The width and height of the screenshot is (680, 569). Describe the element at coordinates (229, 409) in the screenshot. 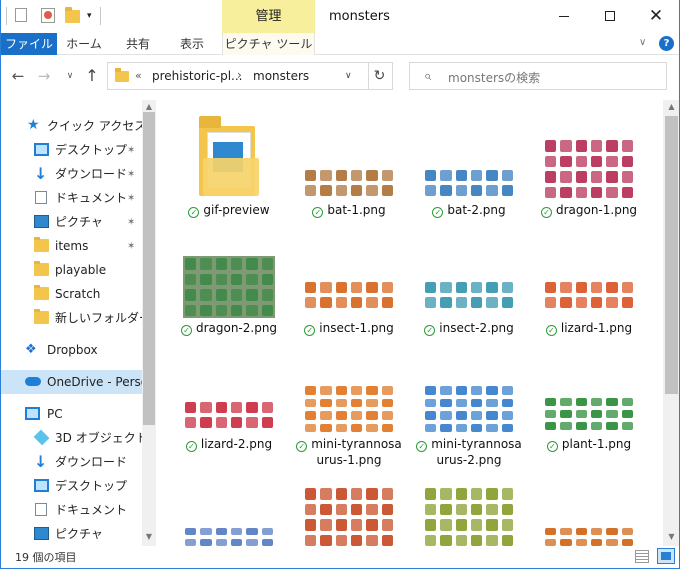

I see `file-item-lizard-2: ✓ lizard-2.png` at that location.